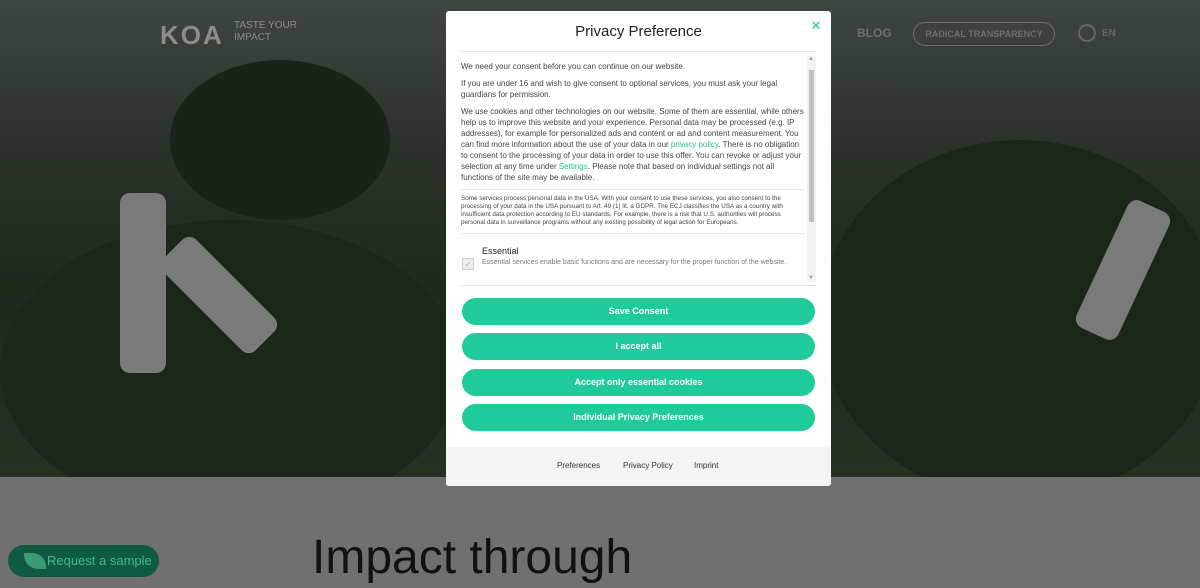 The image size is (1200, 588). Describe the element at coordinates (35, 561) in the screenshot. I see `leaf-icon` at that location.